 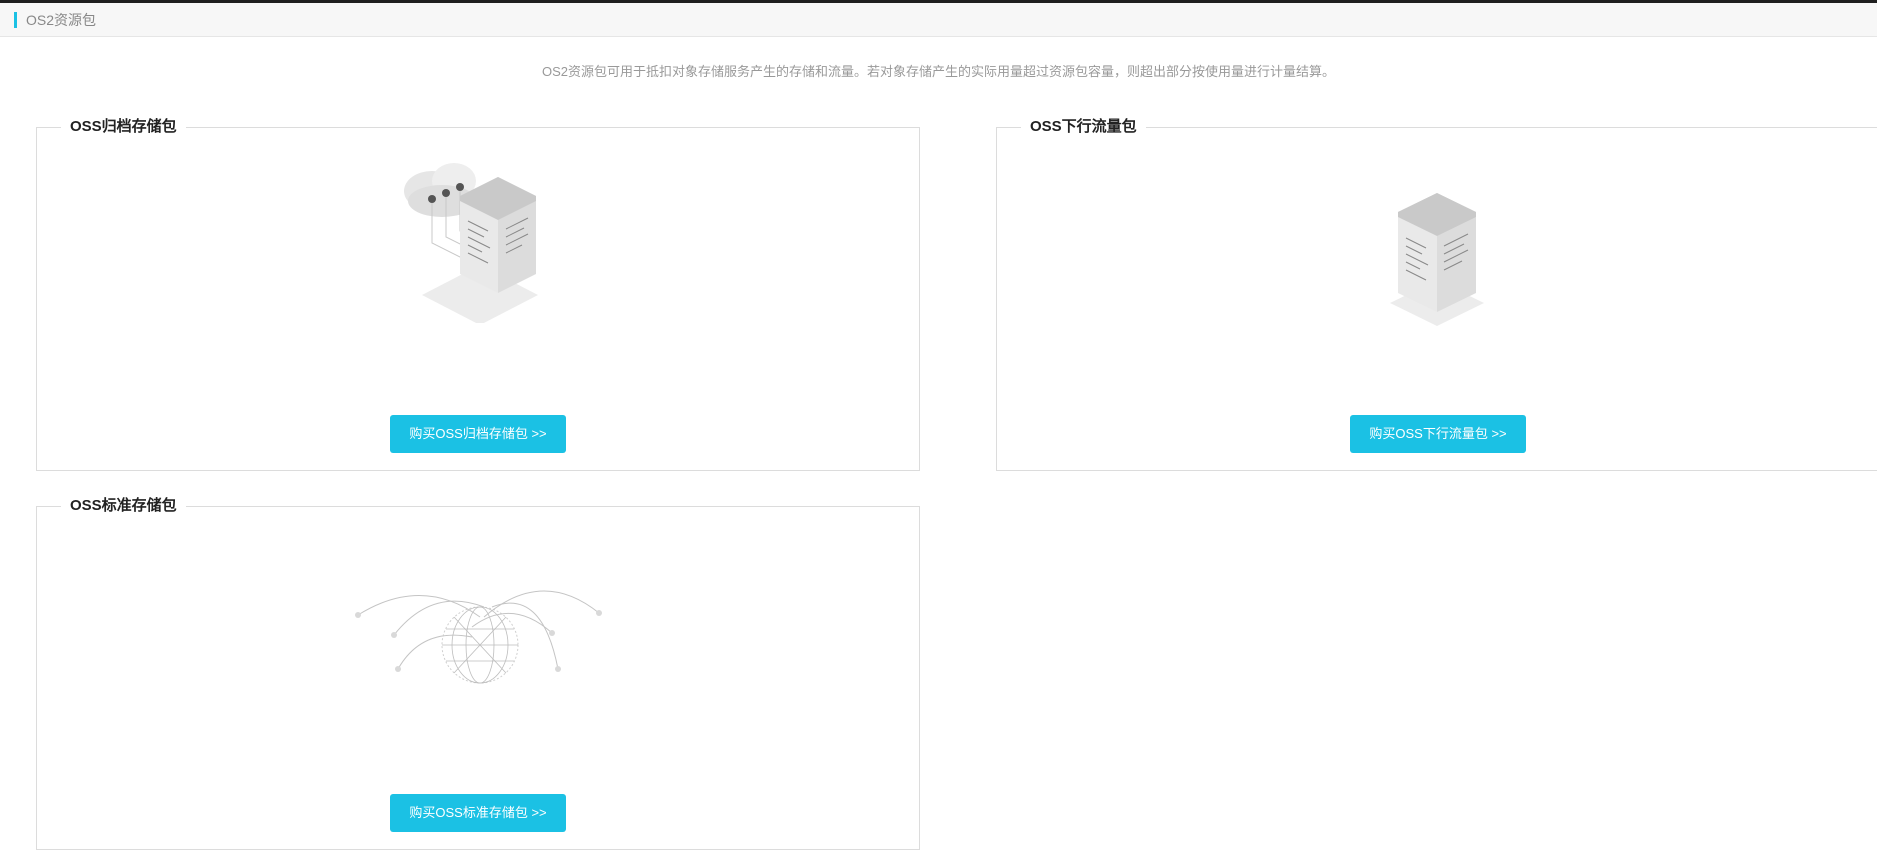 I want to click on buy-standard-storage-button: 购买OSS标准存储包 >>, so click(x=478, y=813).